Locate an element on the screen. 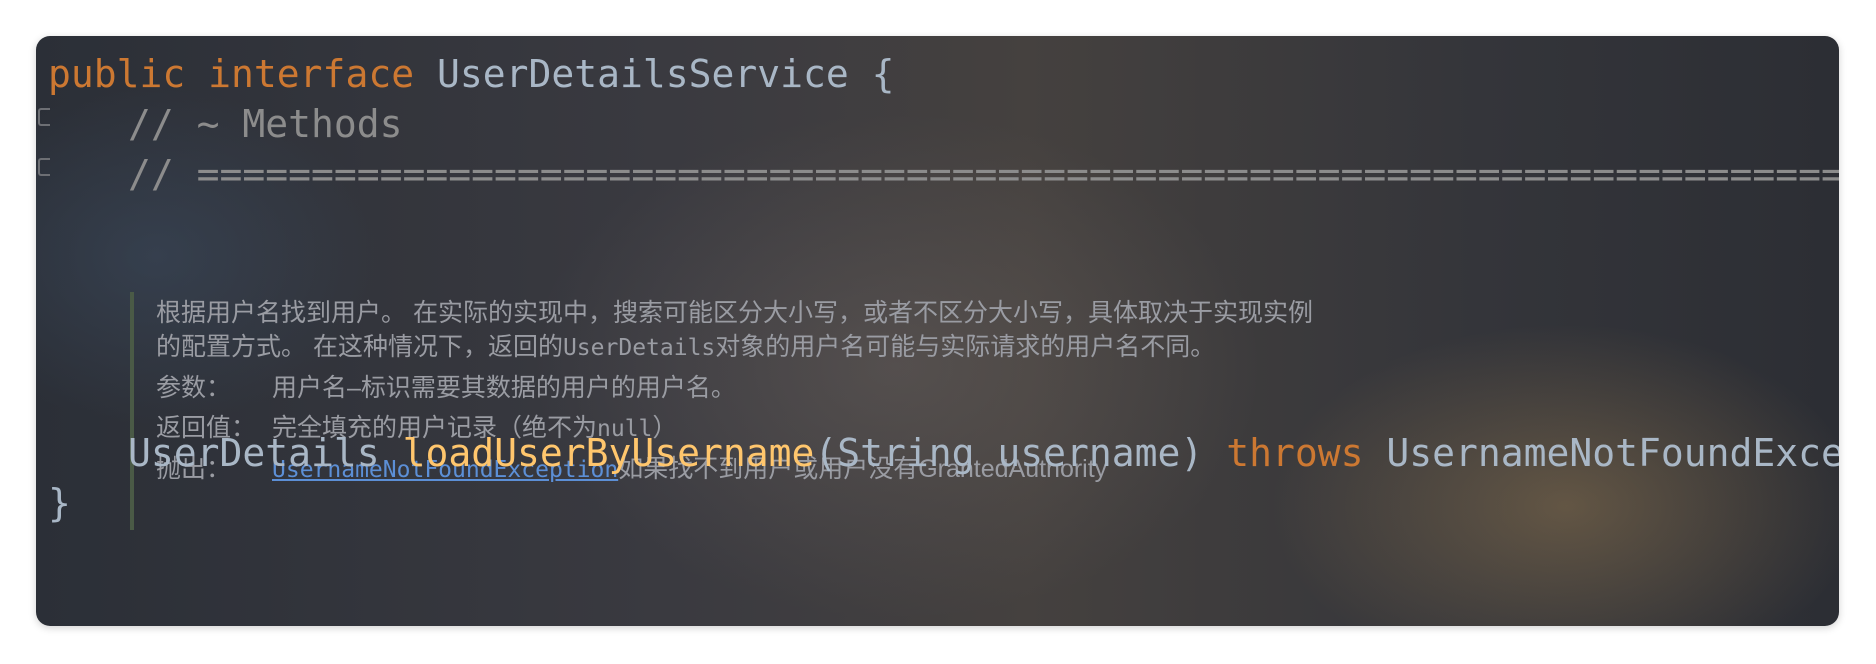  method-name: loadUserByUsername is located at coordinates (609, 453).